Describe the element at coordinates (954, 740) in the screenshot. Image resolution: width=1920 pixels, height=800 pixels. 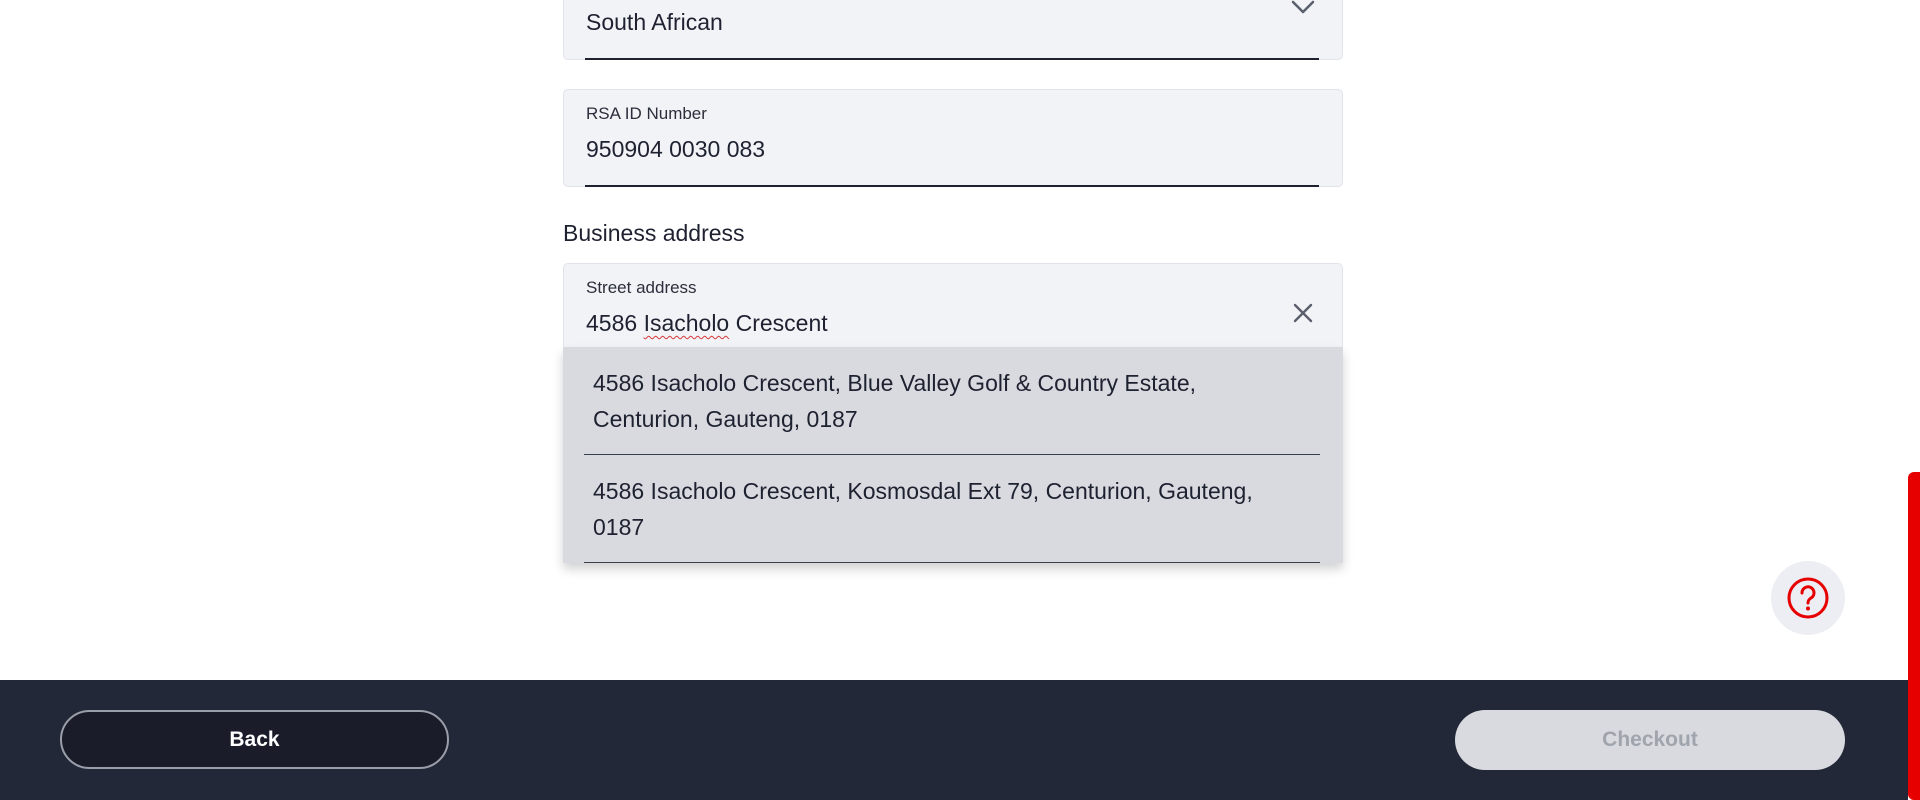
I see `footer-bar: Back Checkout` at that location.